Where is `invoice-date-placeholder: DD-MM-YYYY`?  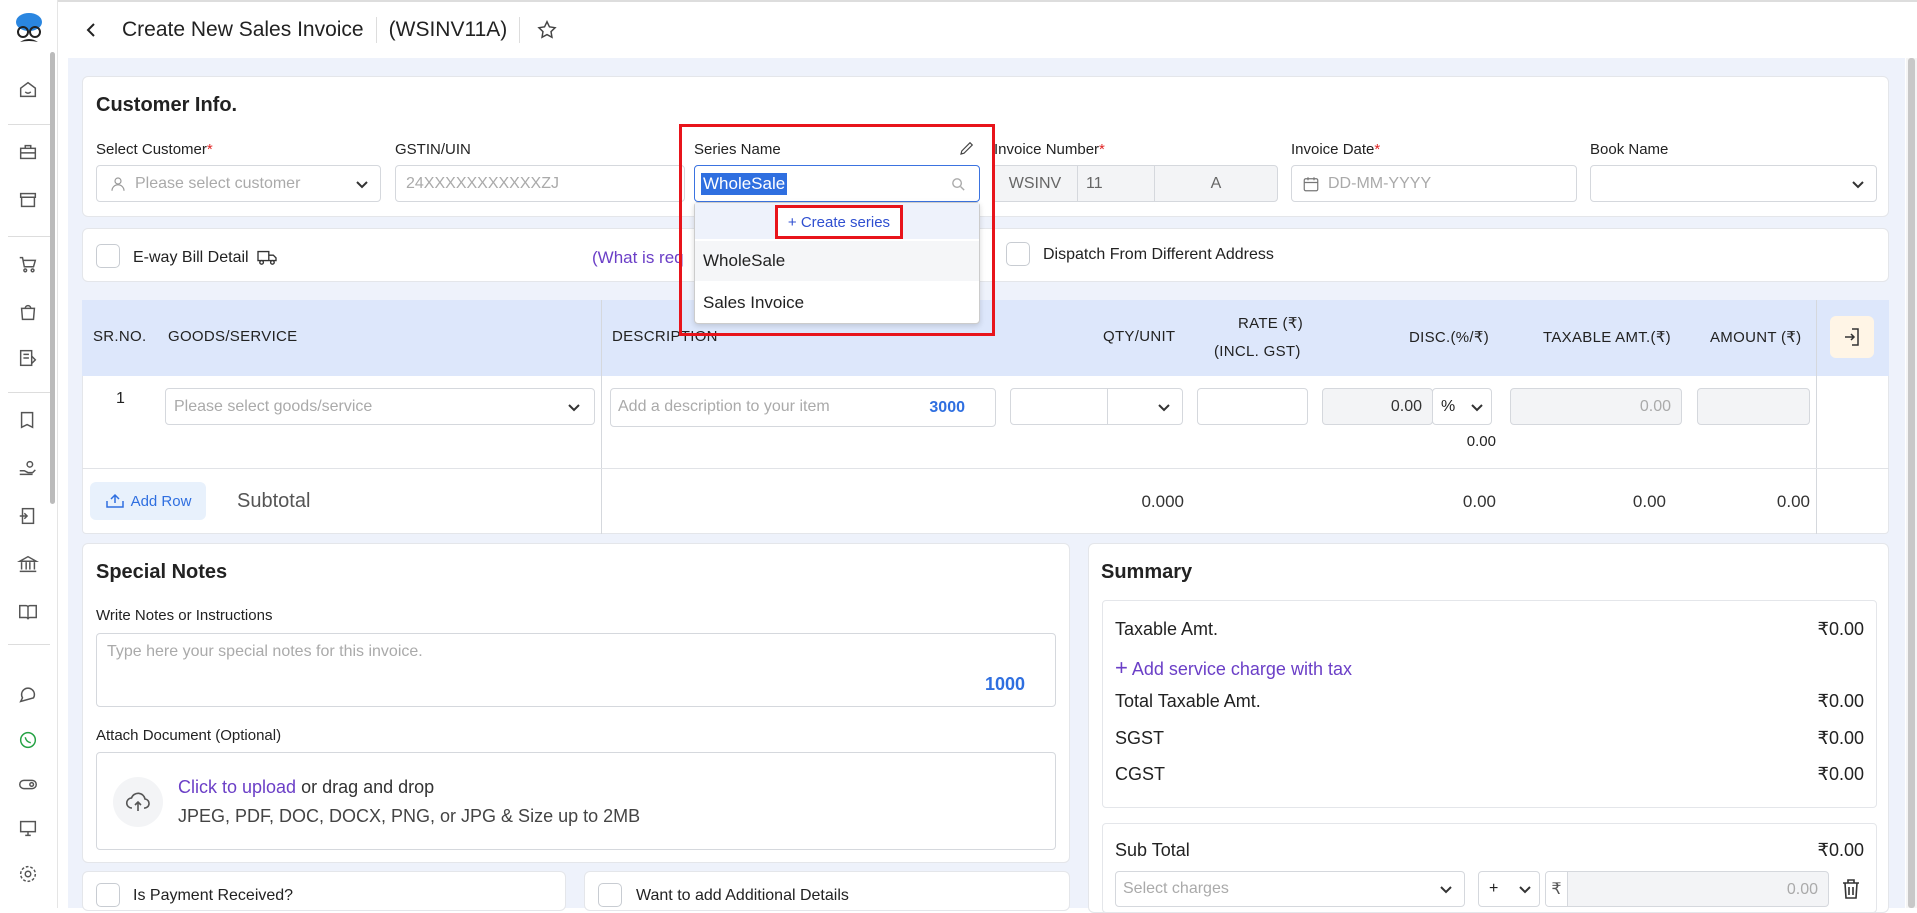
invoice-date-placeholder: DD-MM-YYYY is located at coordinates (1380, 183).